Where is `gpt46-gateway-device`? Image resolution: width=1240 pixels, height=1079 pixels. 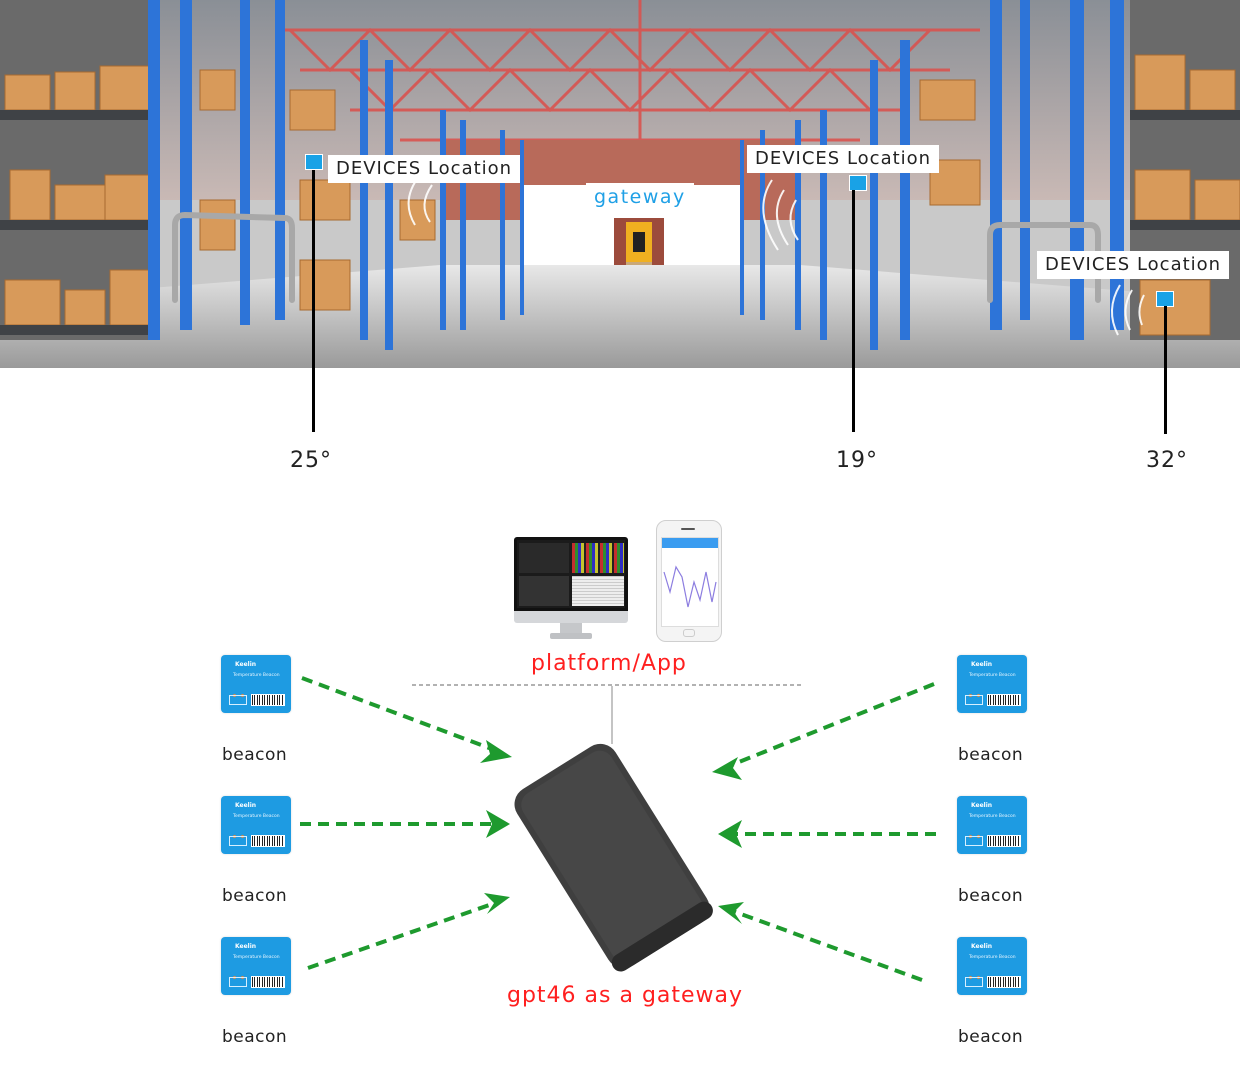
gpt46-gateway-device is located at coordinates (613, 857).